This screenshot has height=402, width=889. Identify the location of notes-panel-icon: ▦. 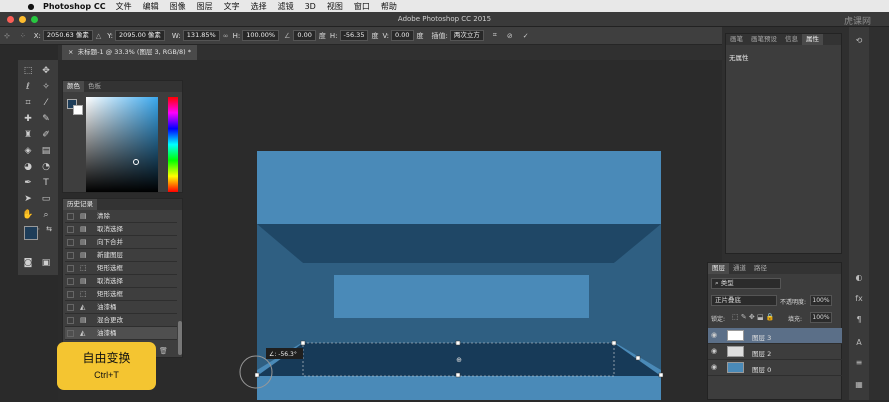
(859, 385).